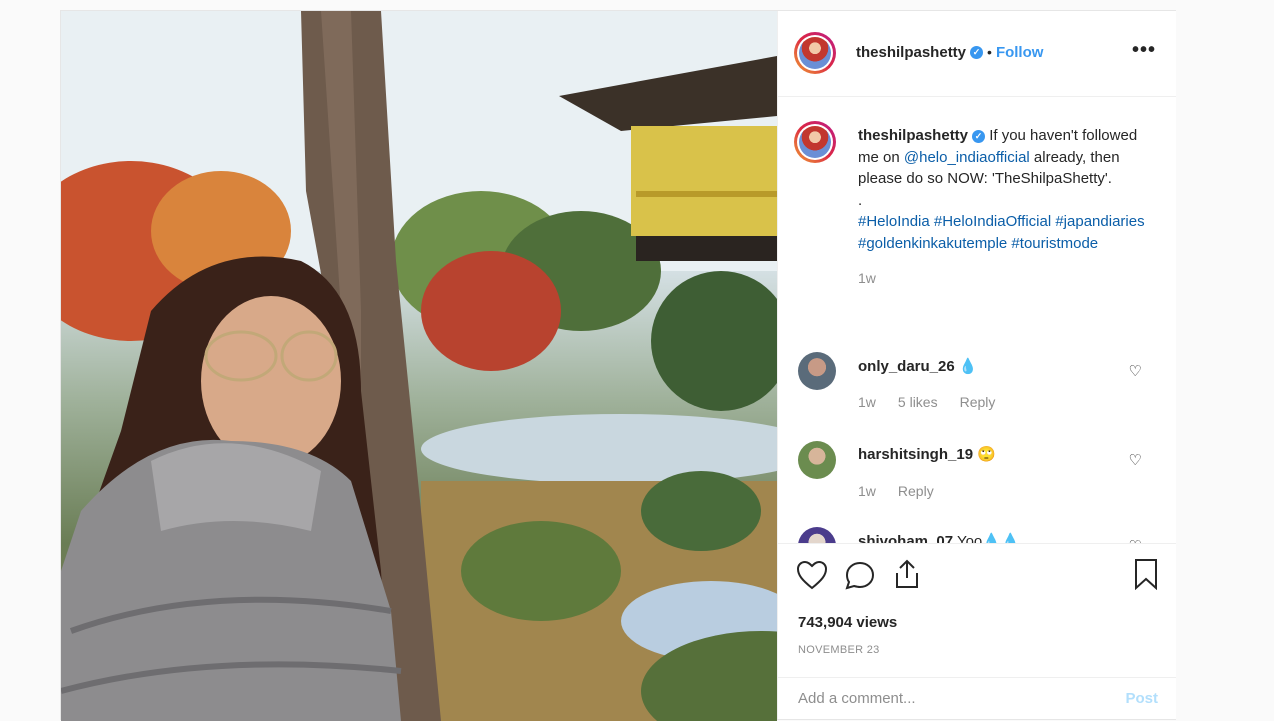  Describe the element at coordinates (815, 142) in the screenshot. I see `caption-avatar` at that location.